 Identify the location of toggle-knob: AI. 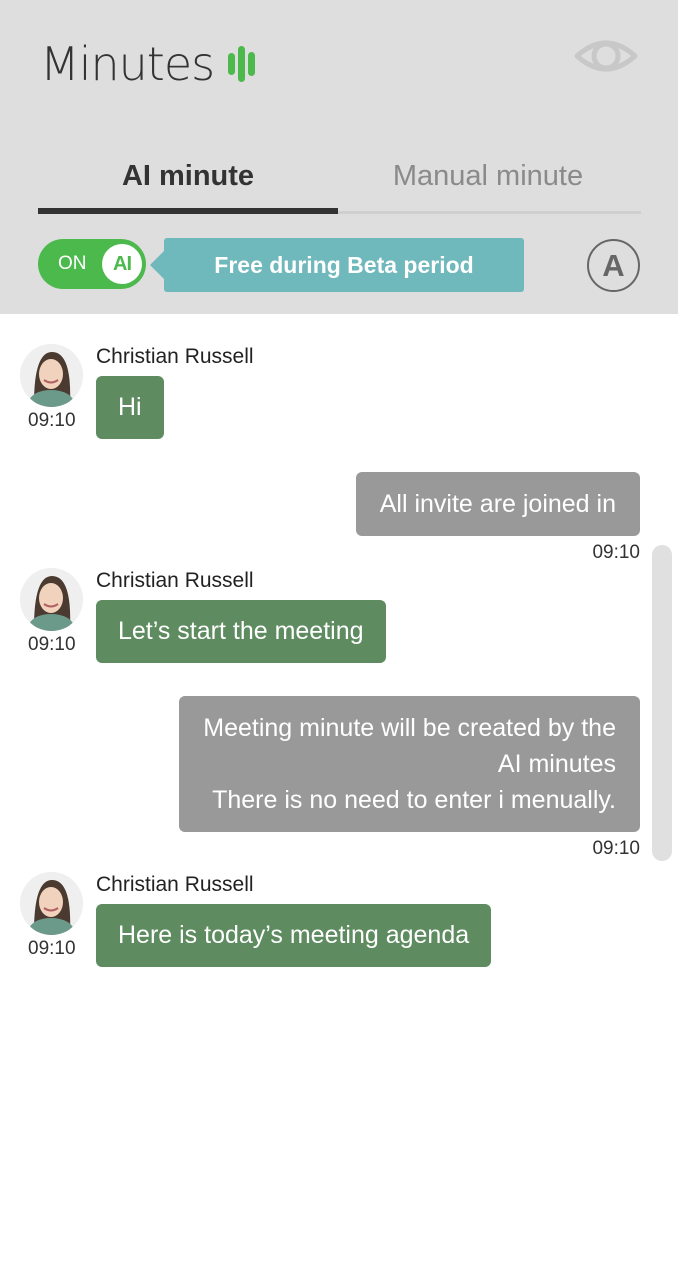
(122, 264).